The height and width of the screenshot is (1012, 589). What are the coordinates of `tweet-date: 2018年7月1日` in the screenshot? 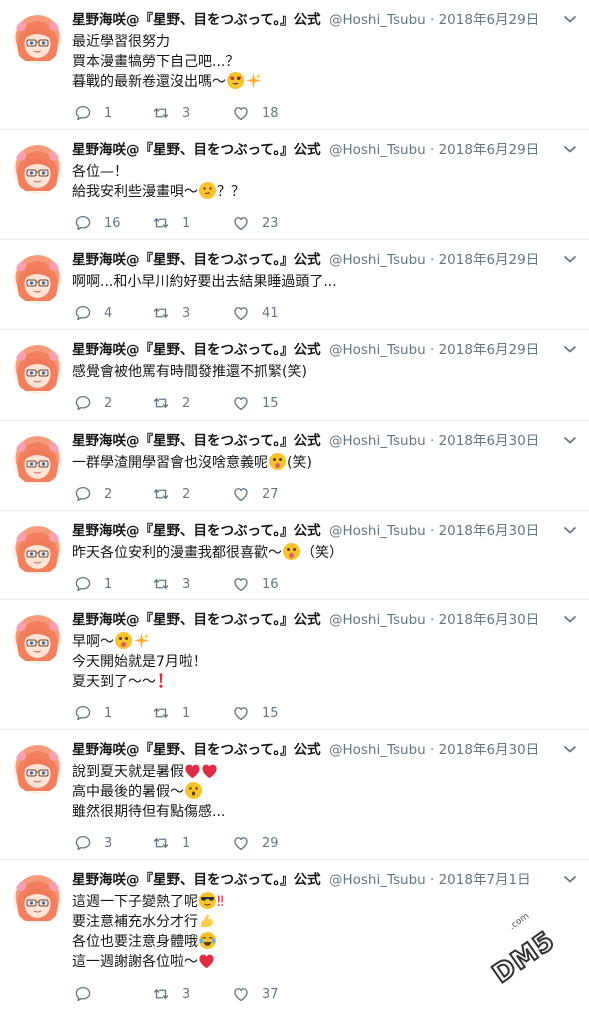 It's located at (485, 880).